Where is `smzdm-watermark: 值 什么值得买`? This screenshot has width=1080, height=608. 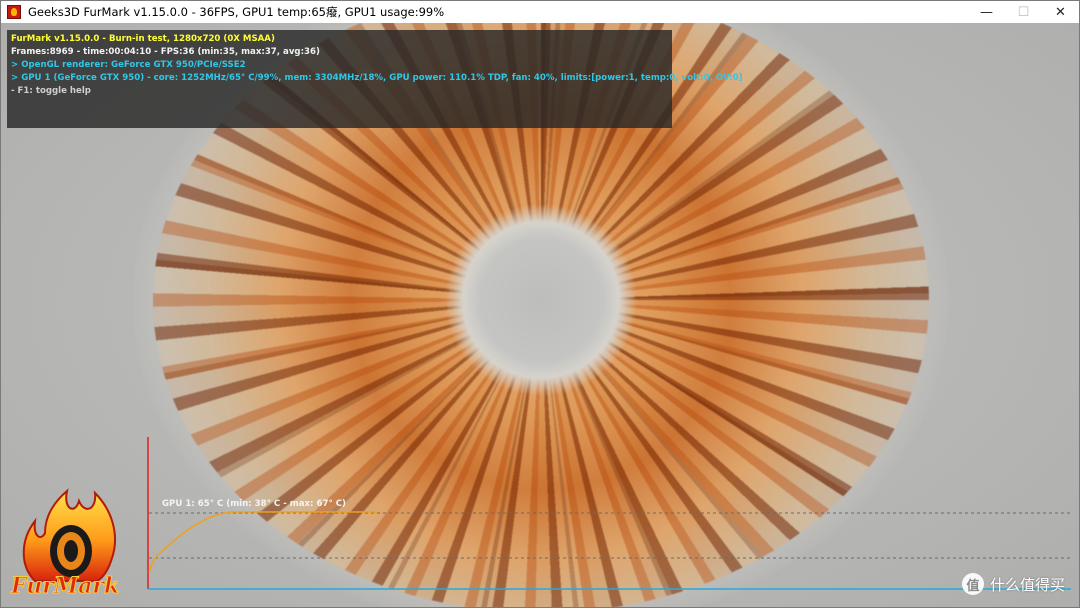 smzdm-watermark: 值 什么值得买 is located at coordinates (1013, 584).